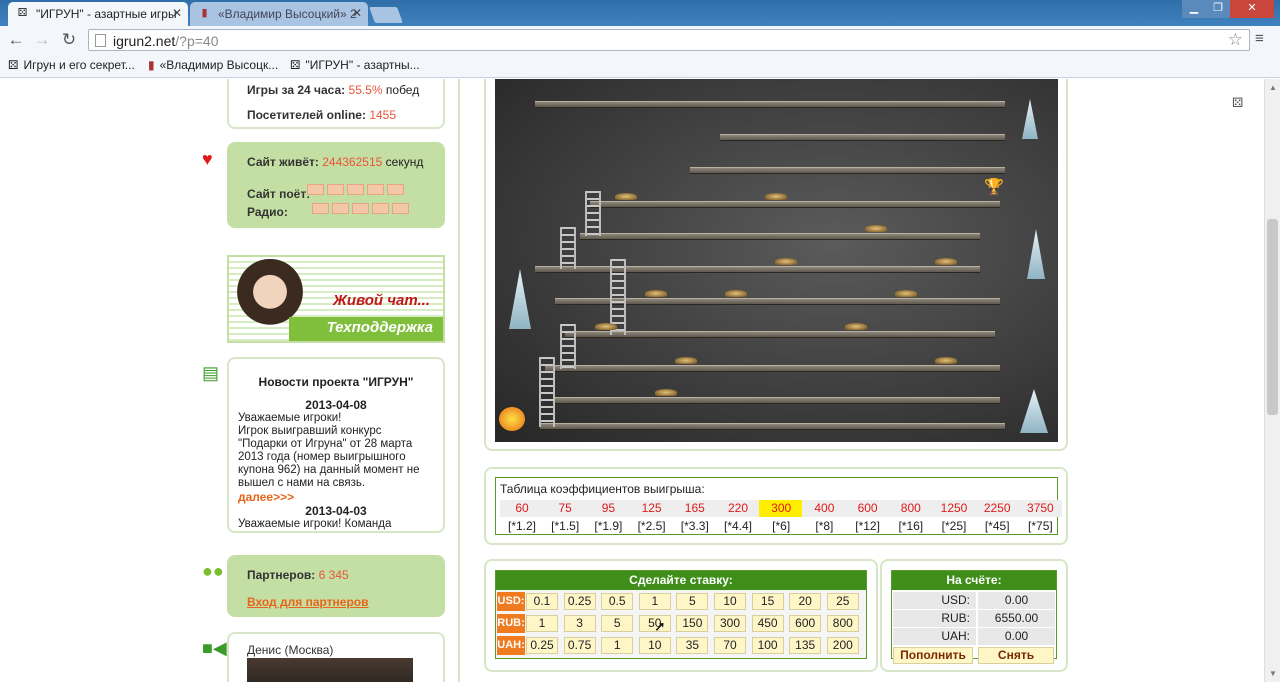  I want to click on new-tab-button, so click(386, 15).